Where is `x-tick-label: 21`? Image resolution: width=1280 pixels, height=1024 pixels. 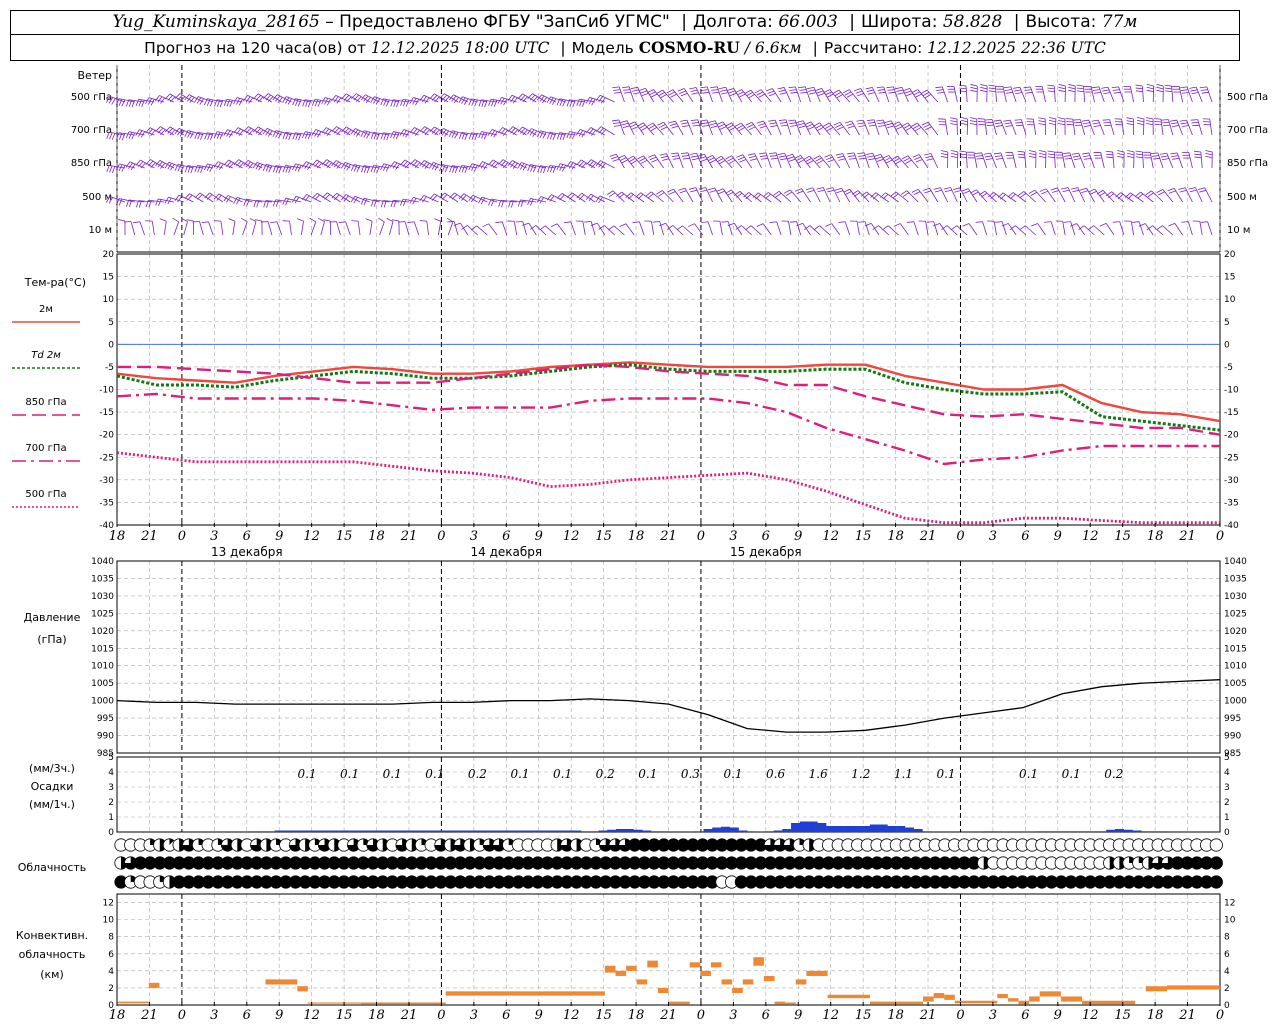 x-tick-label: 21 is located at coordinates (928, 1015).